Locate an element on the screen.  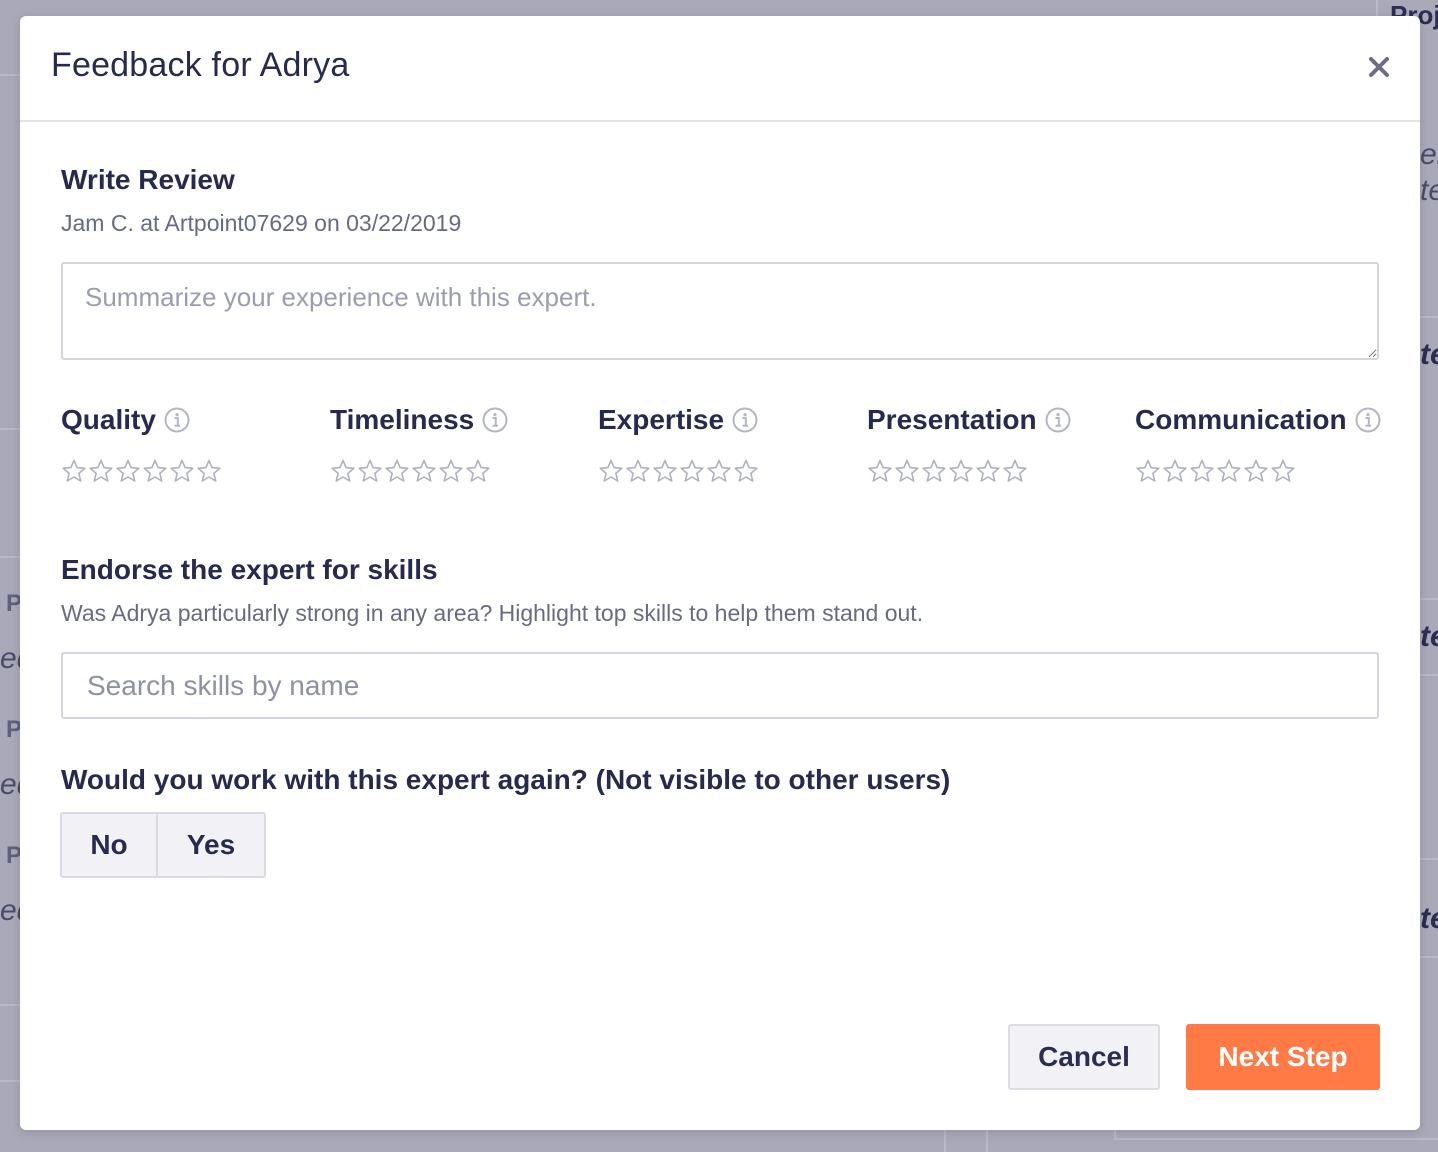
rating-label: Expertise is located at coordinates (661, 419).